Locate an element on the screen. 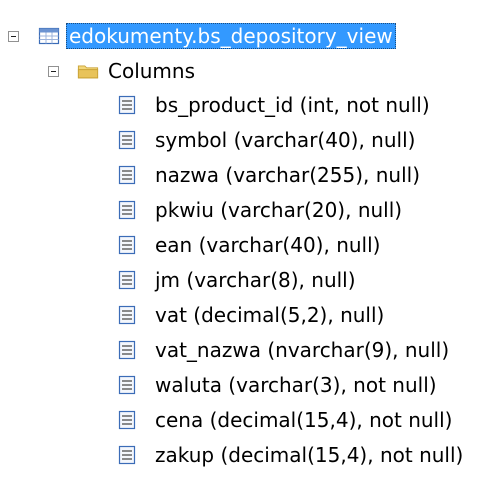  column-node: jm (varchar(8), null) is located at coordinates (237, 280).